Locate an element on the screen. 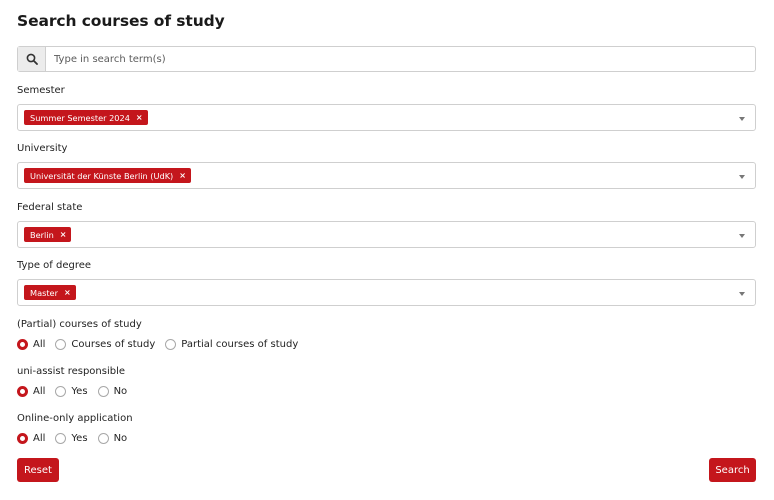 This screenshot has height=500, width=774. federal-state-label: Federal state is located at coordinates (50, 207).